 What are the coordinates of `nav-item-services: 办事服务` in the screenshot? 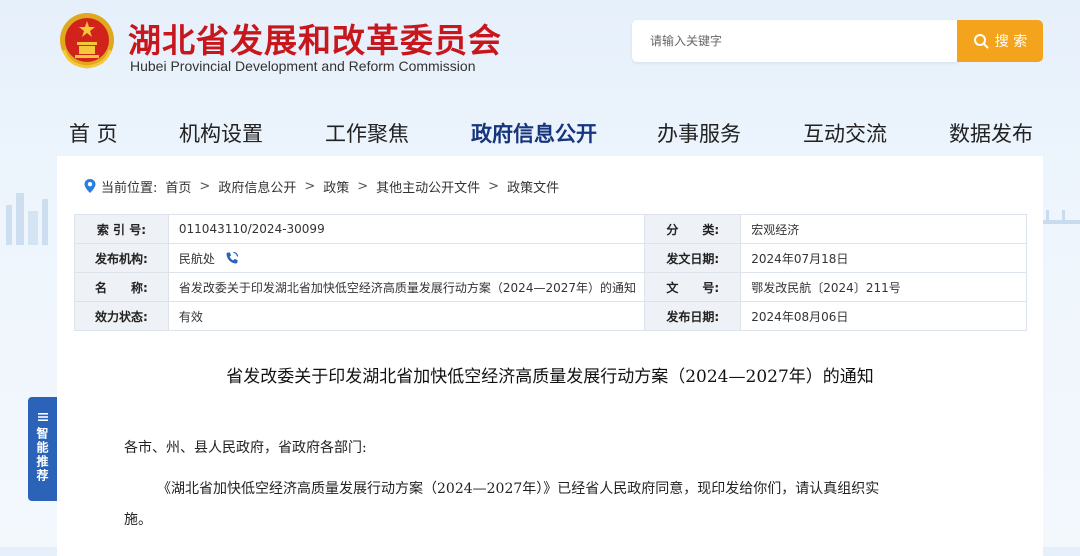 It's located at (699, 133).